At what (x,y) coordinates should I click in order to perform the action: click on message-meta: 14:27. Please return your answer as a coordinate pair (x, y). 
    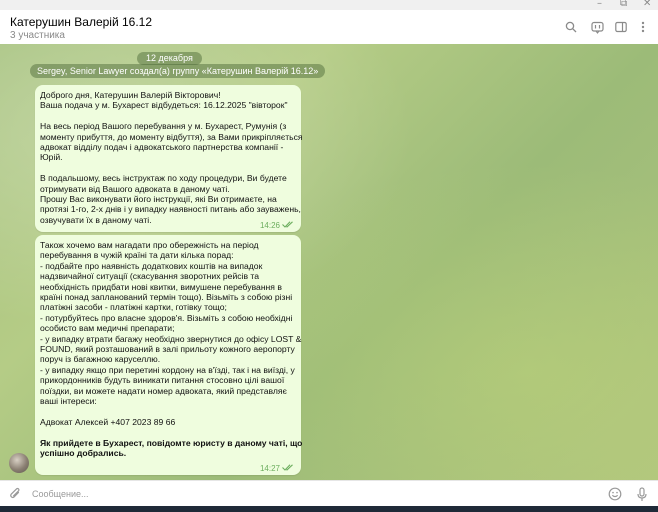
    Looking at the image, I should click on (277, 468).